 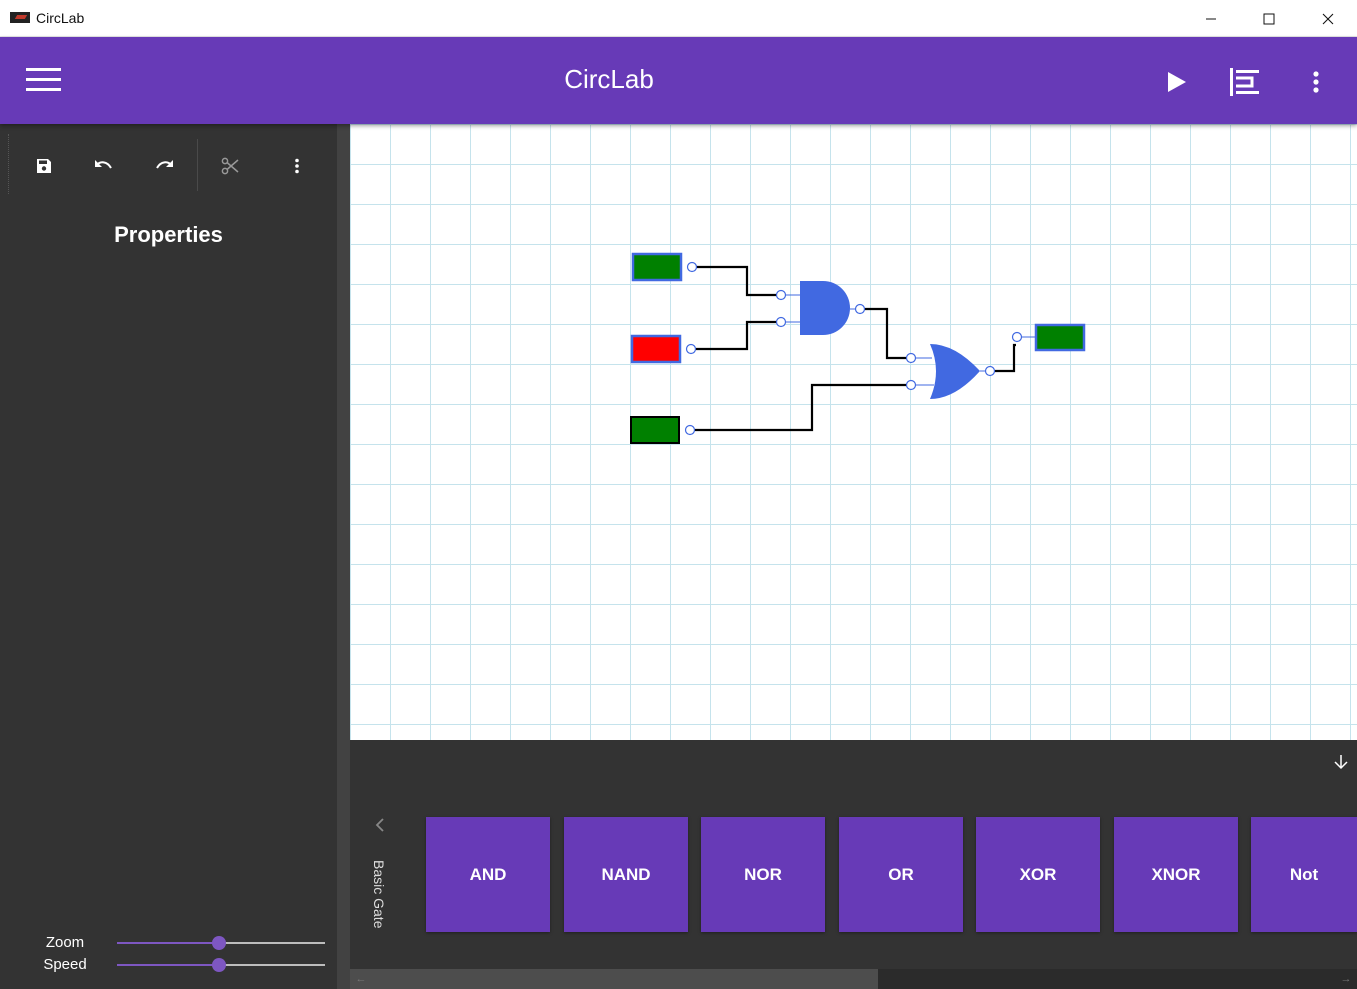 I want to click on align-icon, so click(x=1244, y=82).